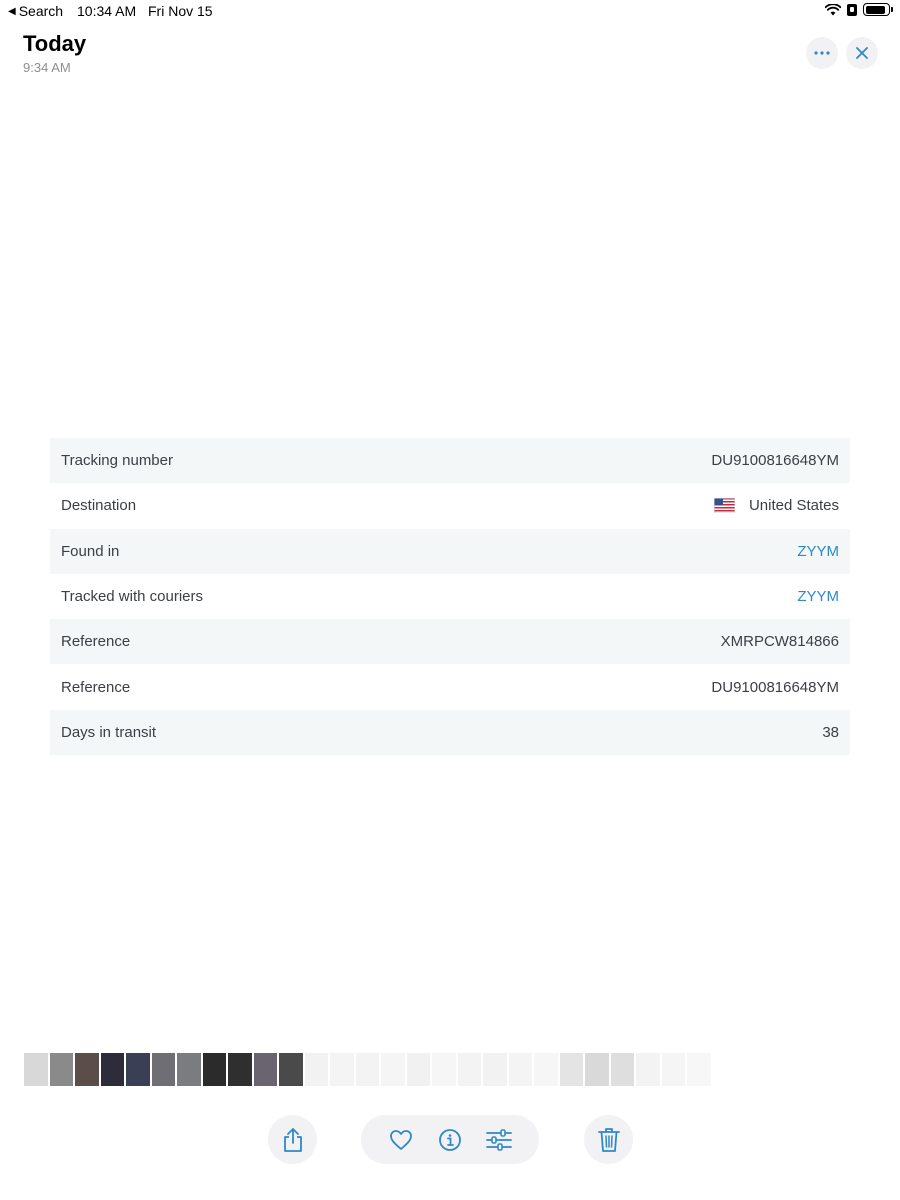 This screenshot has height=1200, width=900. What do you see at coordinates (779, 642) in the screenshot?
I see `detail-value: XMRPCW814866` at bounding box center [779, 642].